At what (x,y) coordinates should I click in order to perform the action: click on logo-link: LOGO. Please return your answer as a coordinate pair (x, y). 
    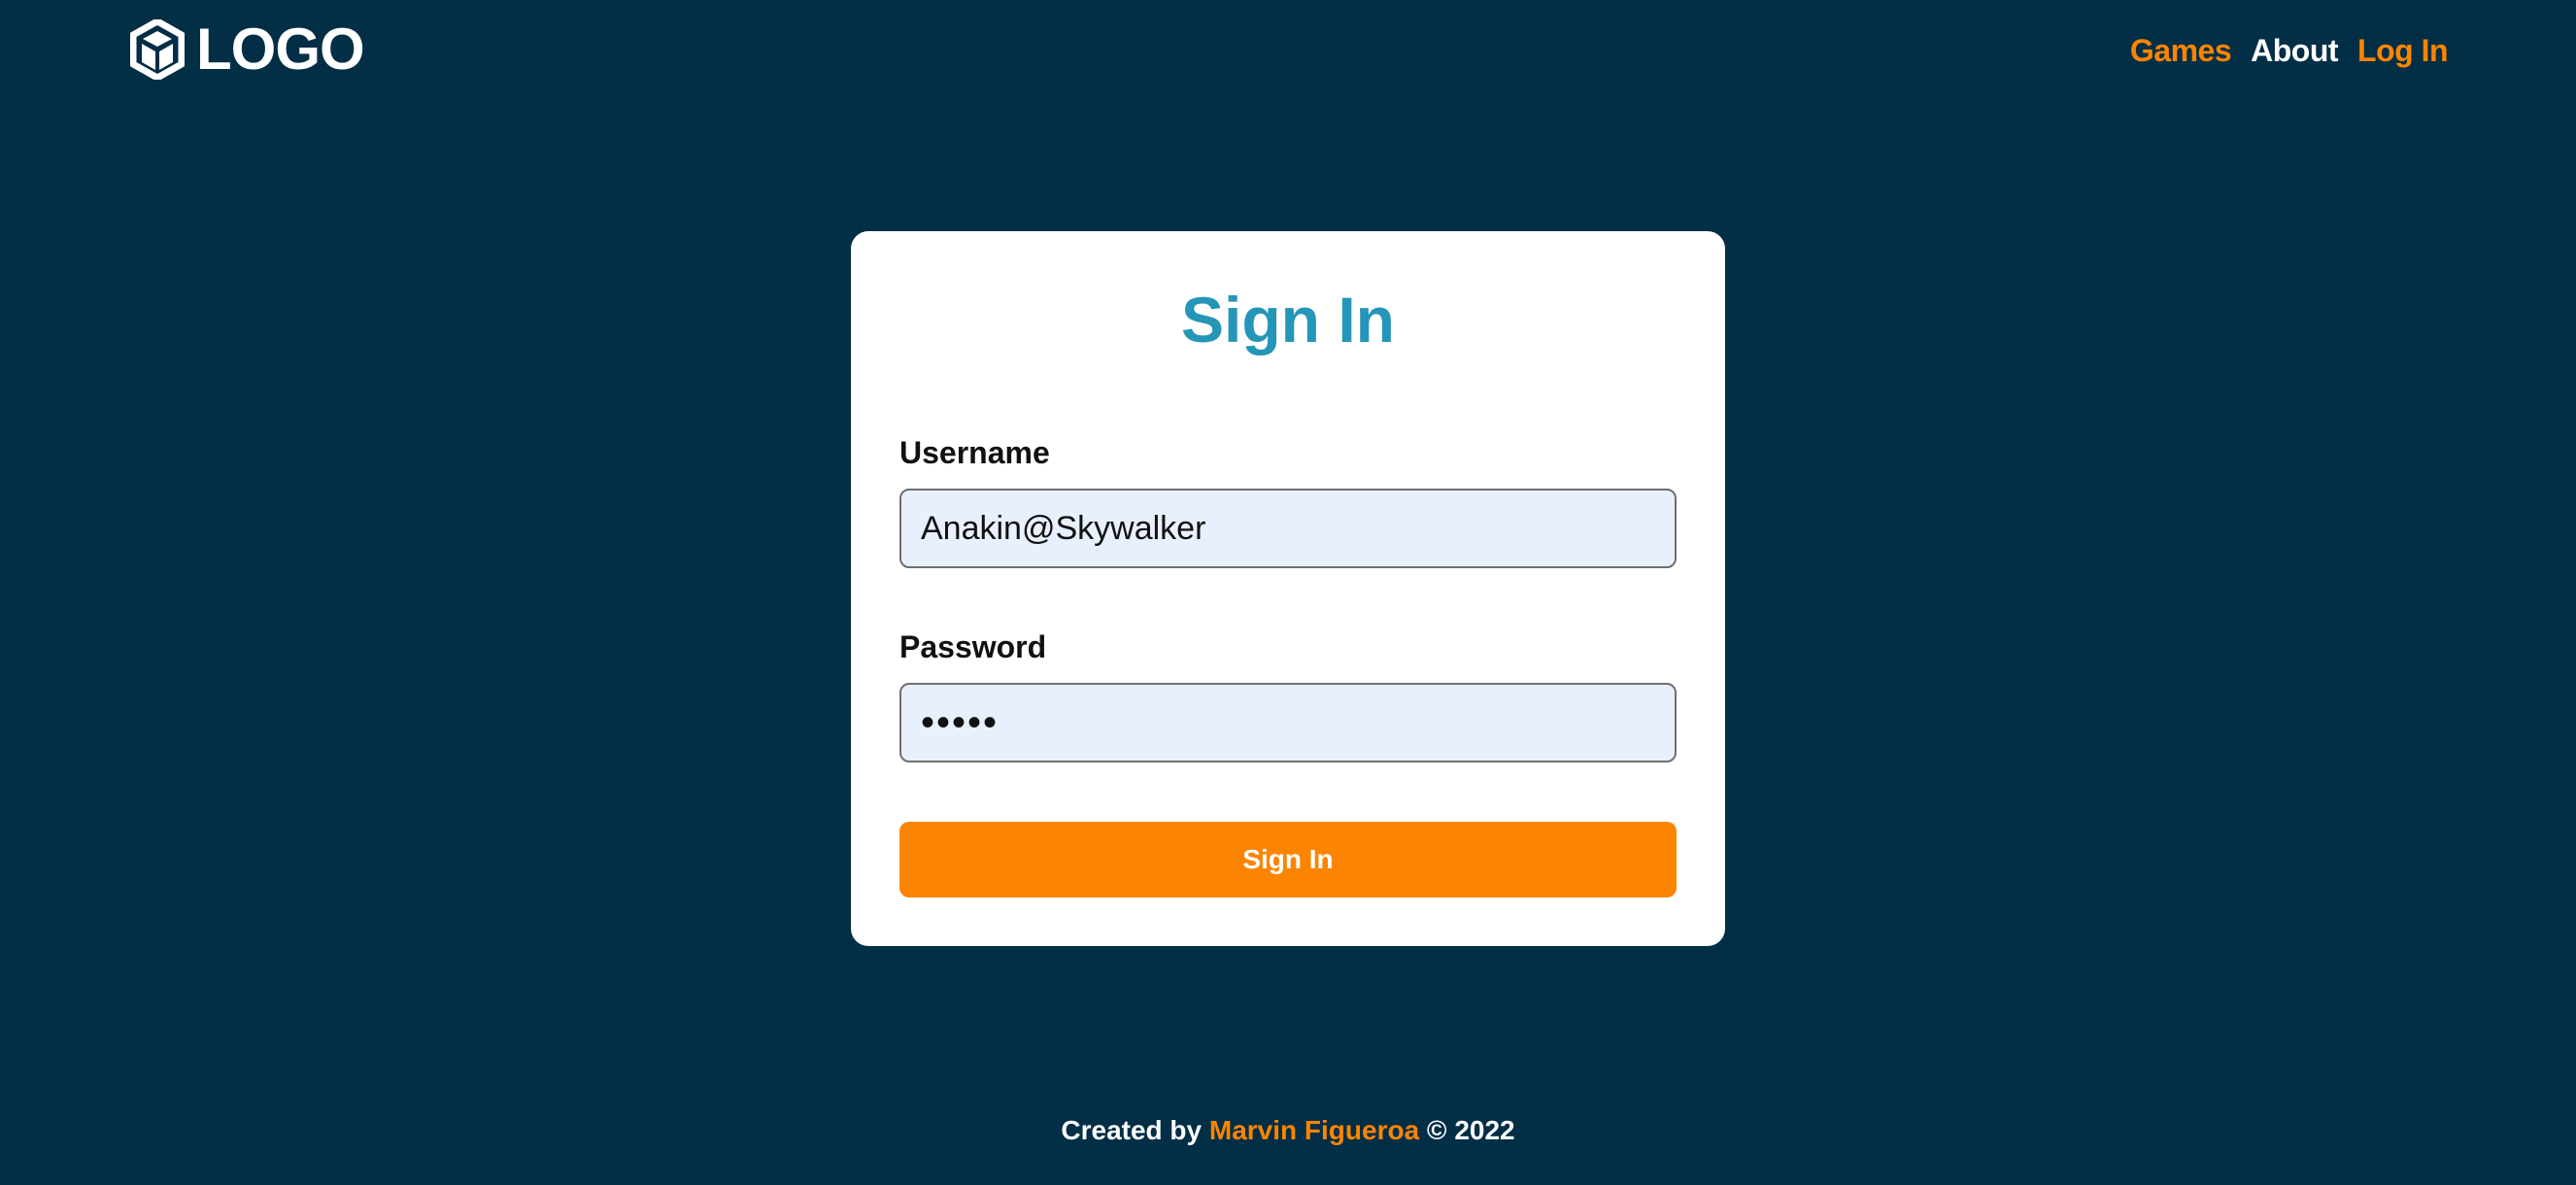
    Looking at the image, I should click on (247, 50).